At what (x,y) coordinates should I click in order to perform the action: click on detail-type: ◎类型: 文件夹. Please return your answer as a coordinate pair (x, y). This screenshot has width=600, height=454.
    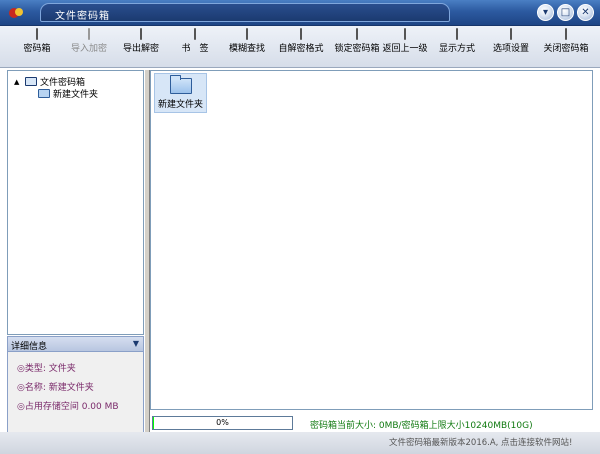
    Looking at the image, I should click on (46, 369).